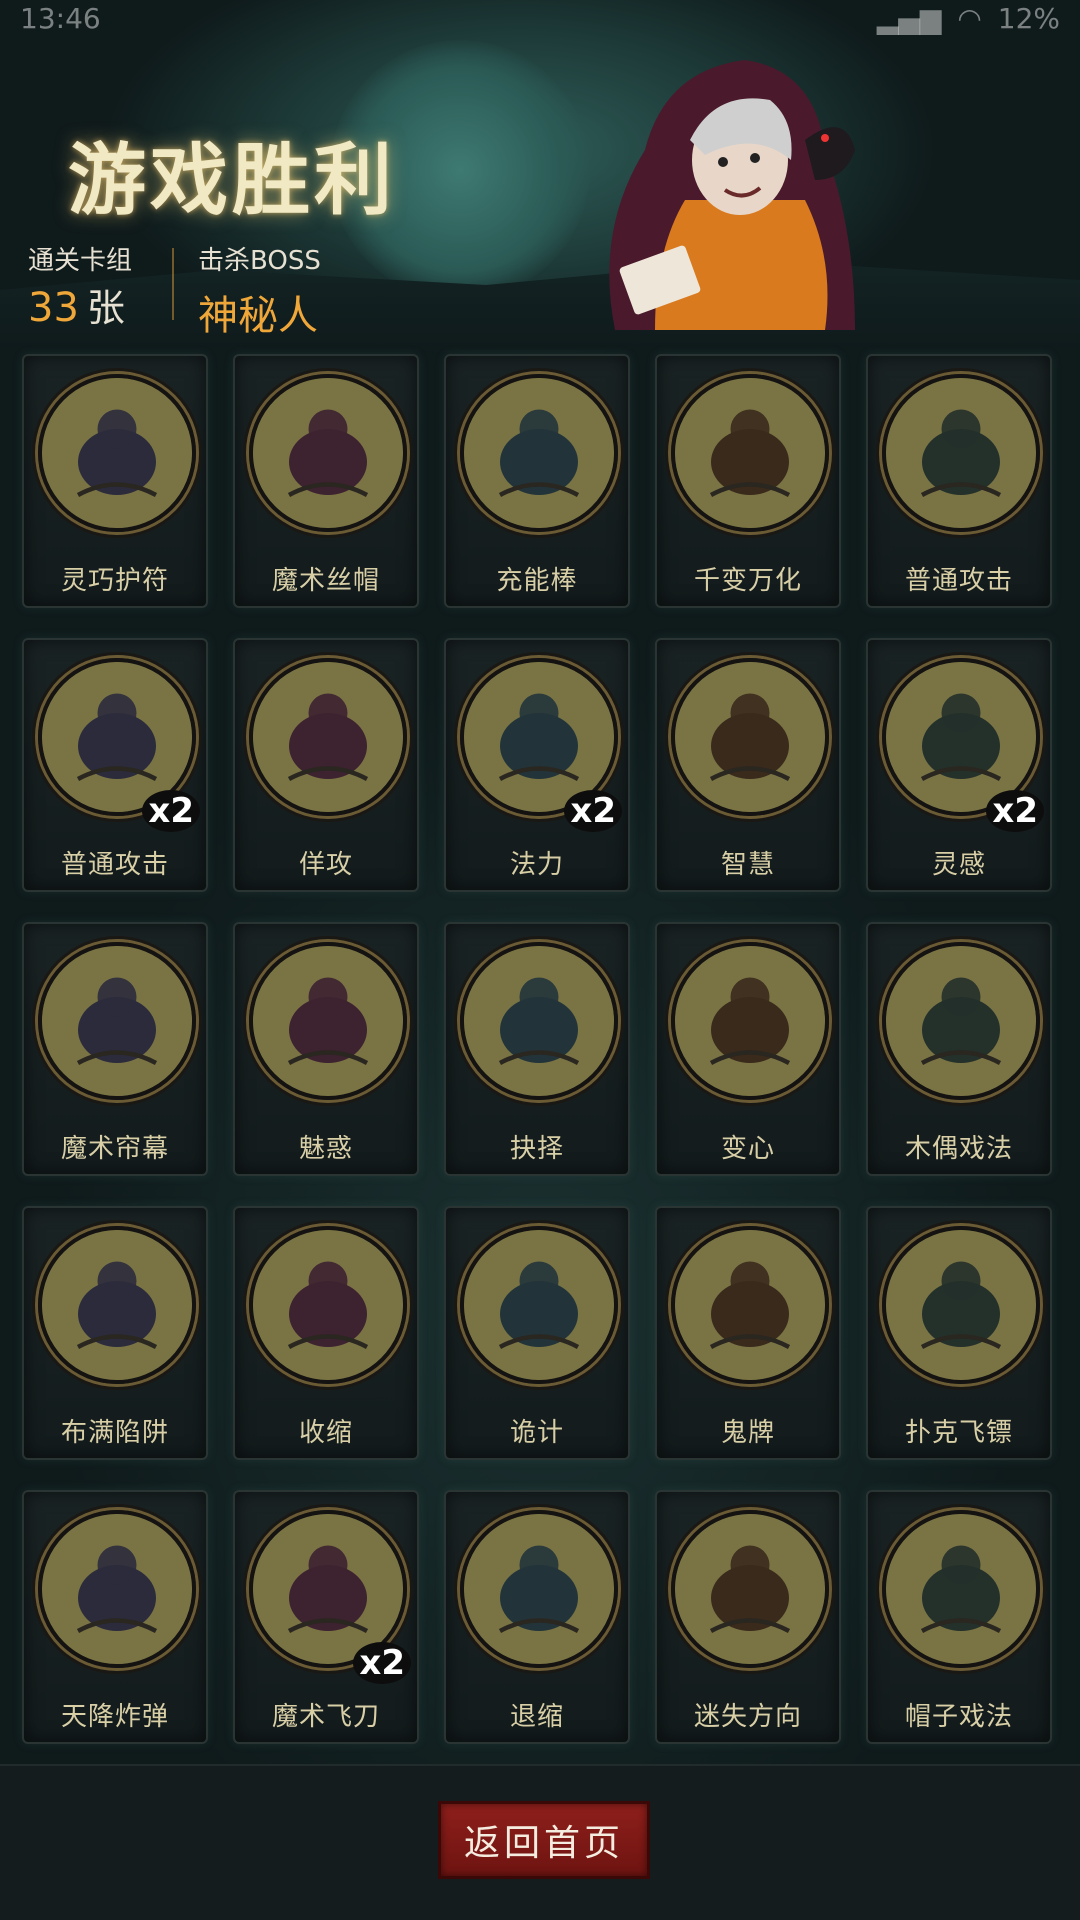 This screenshot has width=1080, height=1920. What do you see at coordinates (114, 1149) in the screenshot?
I see `card-label: 魔术帘幕` at bounding box center [114, 1149].